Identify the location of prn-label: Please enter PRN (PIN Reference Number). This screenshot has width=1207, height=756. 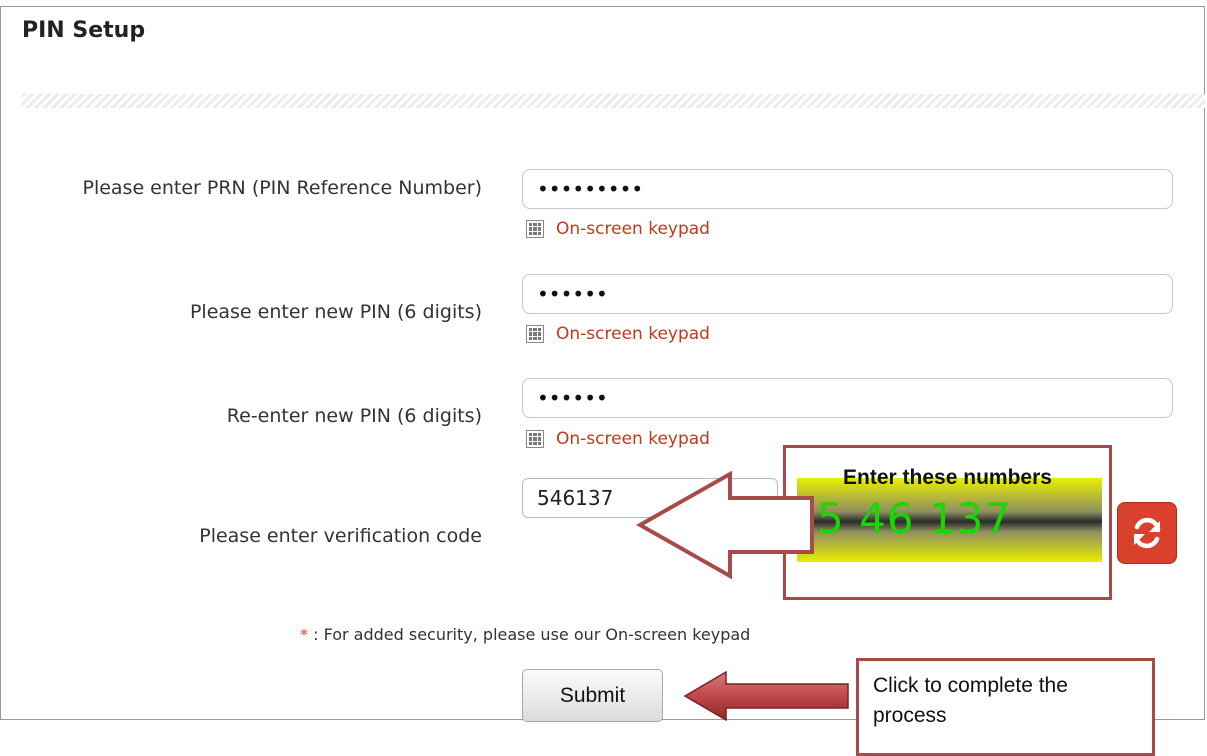
(282, 188).